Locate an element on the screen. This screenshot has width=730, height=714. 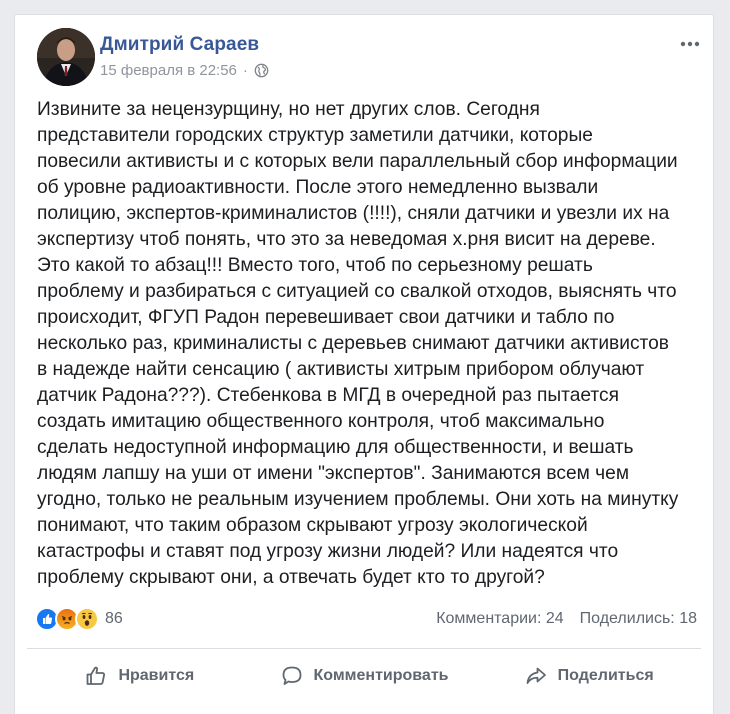
author-avatar is located at coordinates (66, 57).